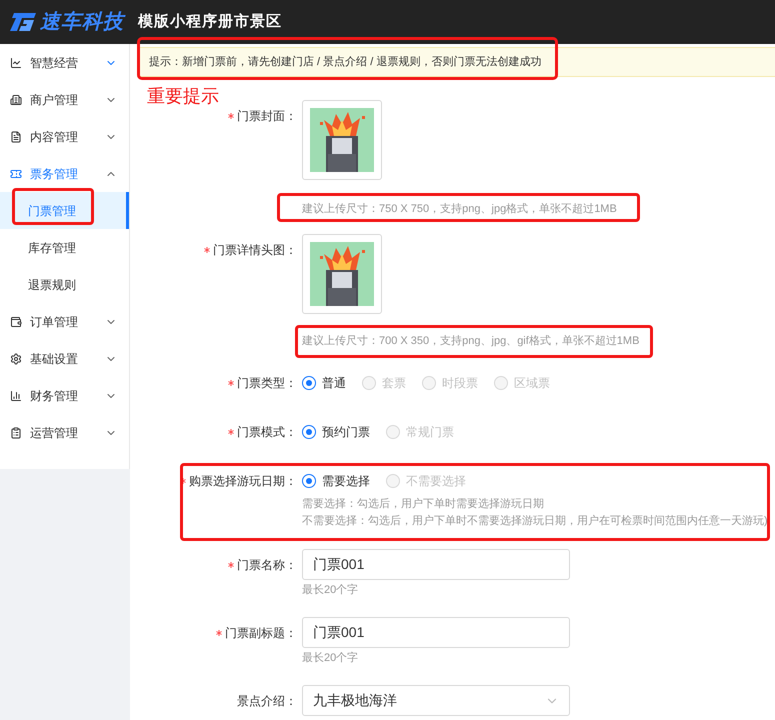 The image size is (775, 720). I want to click on sidebar-item: 运营管理, so click(64, 432).